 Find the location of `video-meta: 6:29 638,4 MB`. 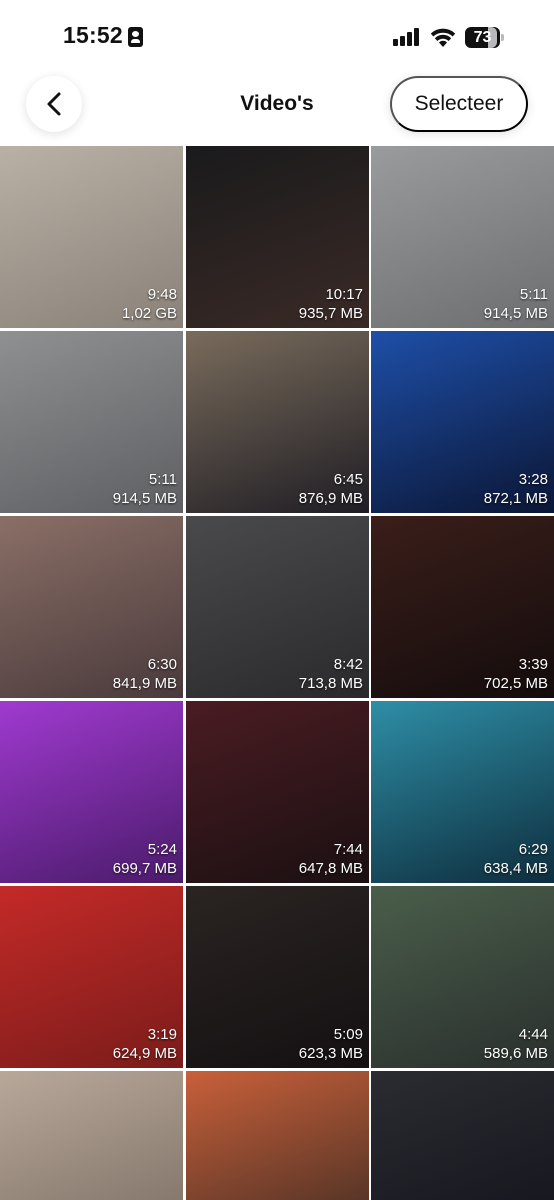

video-meta: 6:29 638,4 MB is located at coordinates (516, 859).